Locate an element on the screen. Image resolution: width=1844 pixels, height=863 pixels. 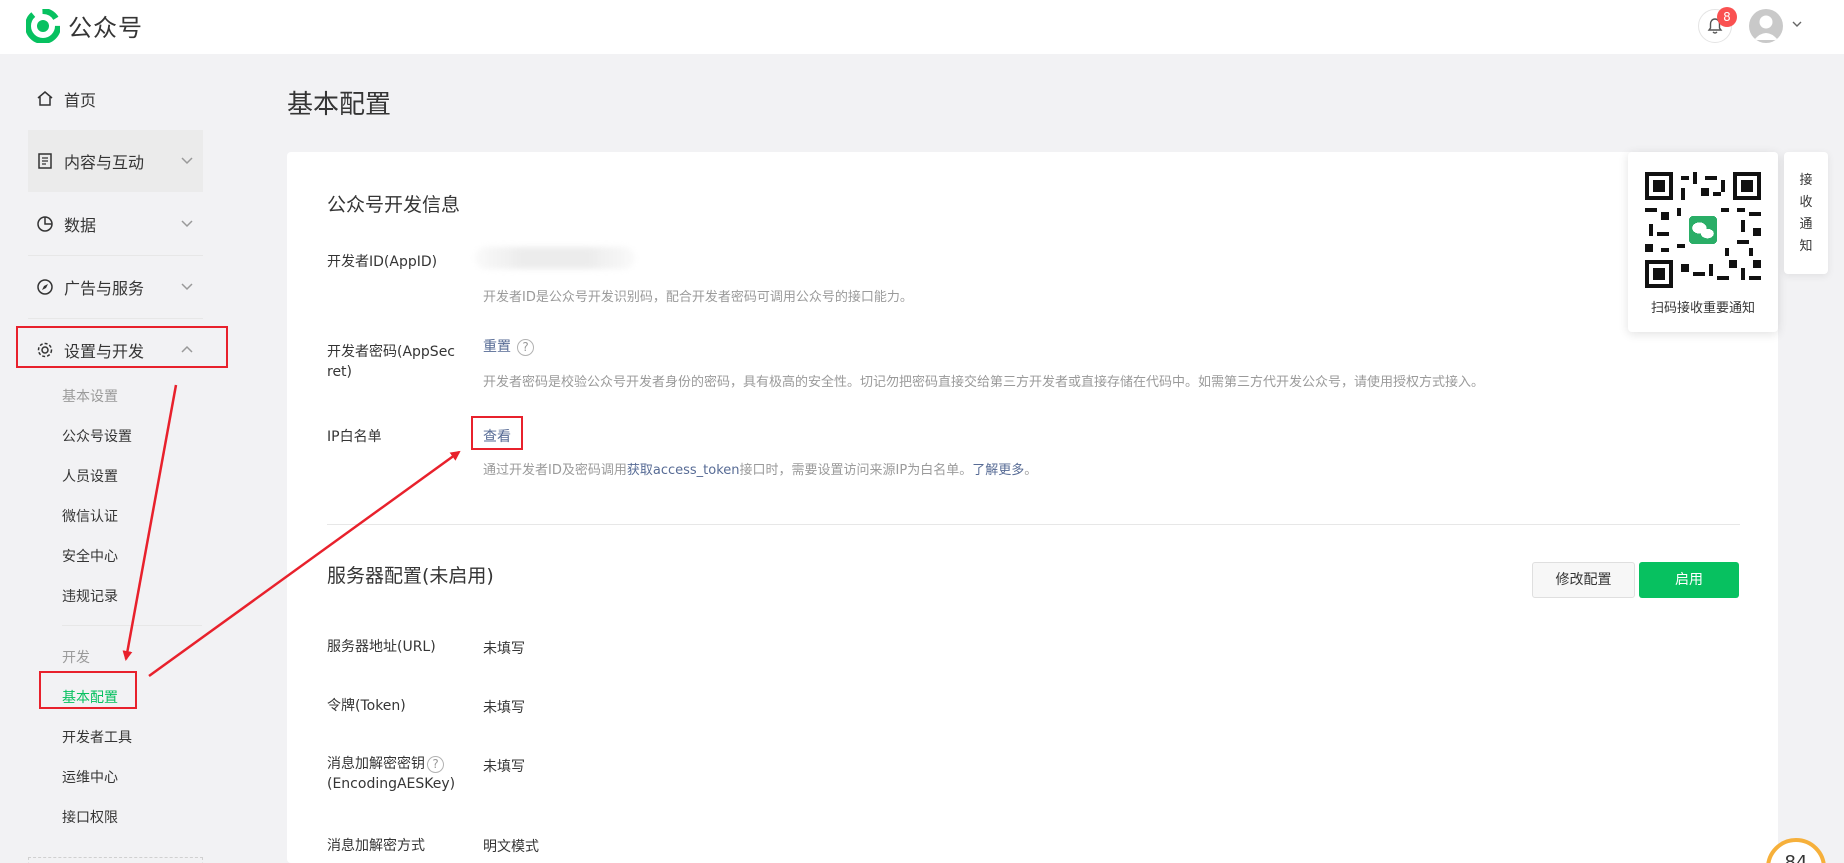
appid-value-redacted is located at coordinates (555, 258).